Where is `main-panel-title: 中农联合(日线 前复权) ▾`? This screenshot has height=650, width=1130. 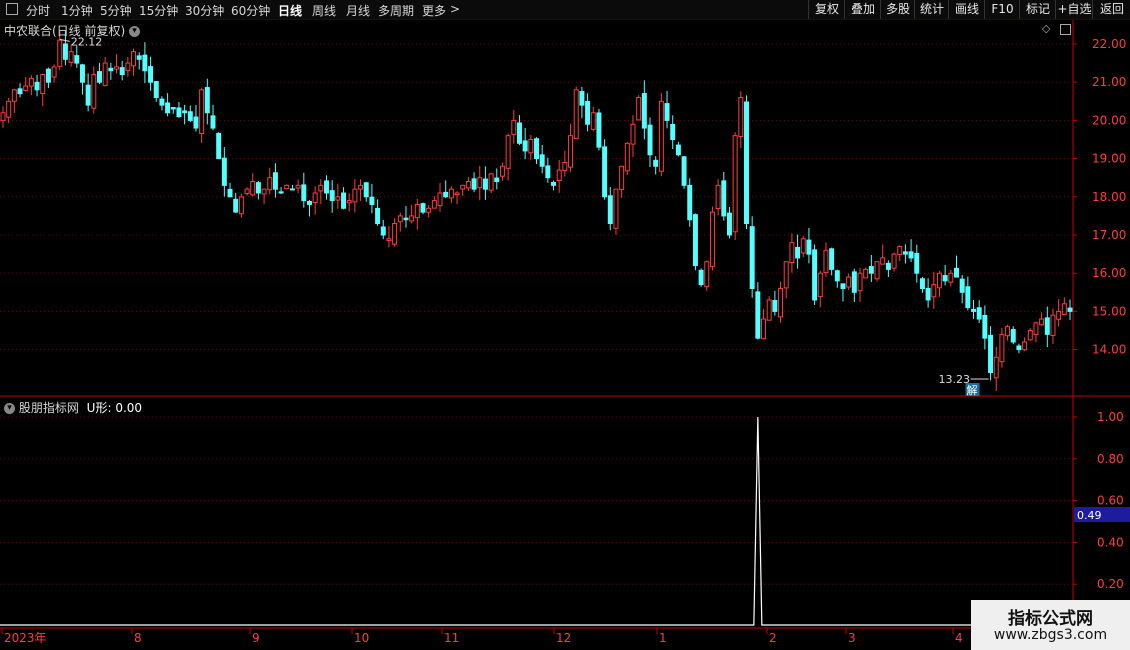 main-panel-title: 中农联合(日线 前复权) ▾ is located at coordinates (72, 30).